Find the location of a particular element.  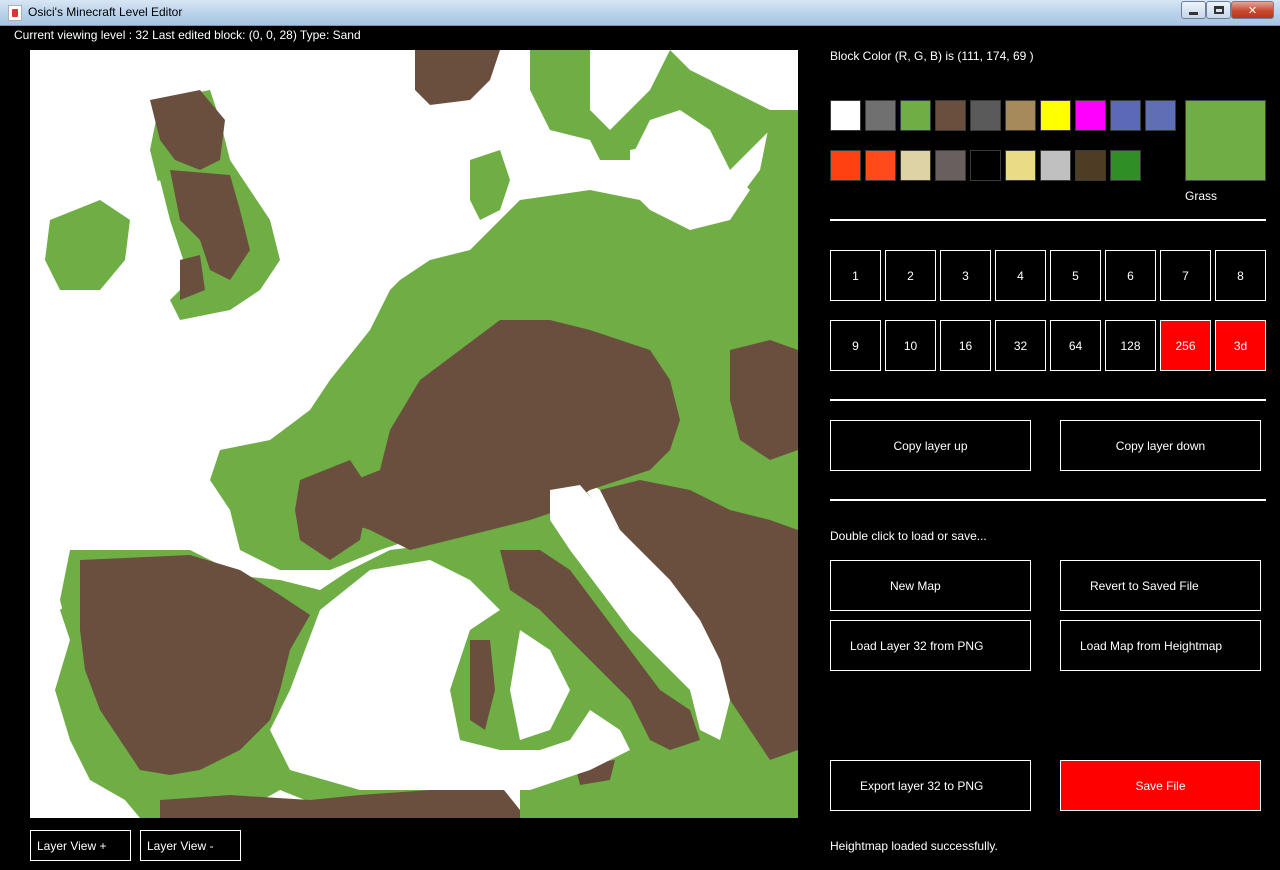

brush-size-button-7: 7 is located at coordinates (1185, 275).